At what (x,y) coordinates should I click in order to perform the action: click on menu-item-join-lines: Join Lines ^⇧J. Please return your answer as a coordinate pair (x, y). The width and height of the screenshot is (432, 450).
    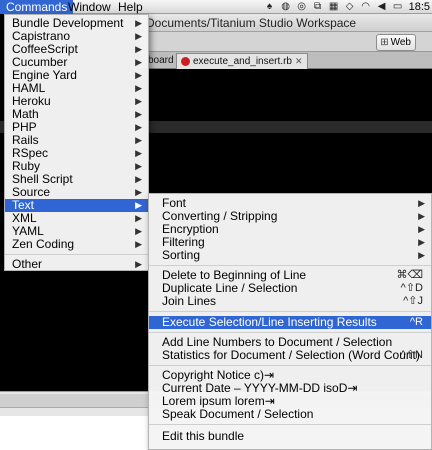
    Looking at the image, I should click on (290, 301).